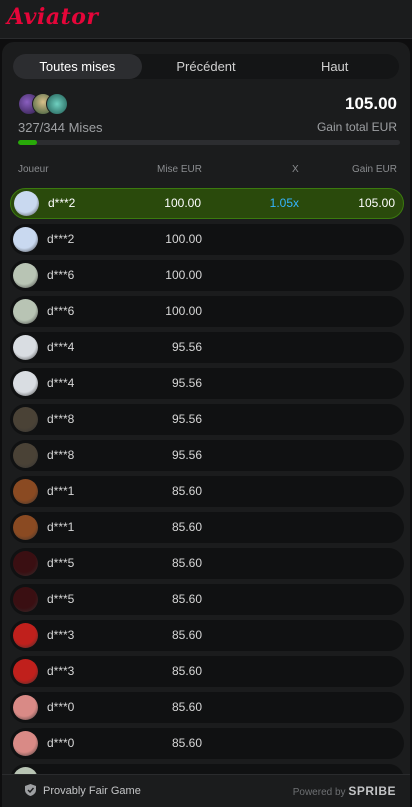 The height and width of the screenshot is (807, 412). Describe the element at coordinates (92, 791) in the screenshot. I see `provably-fair-link: Provably Fair Game` at that location.